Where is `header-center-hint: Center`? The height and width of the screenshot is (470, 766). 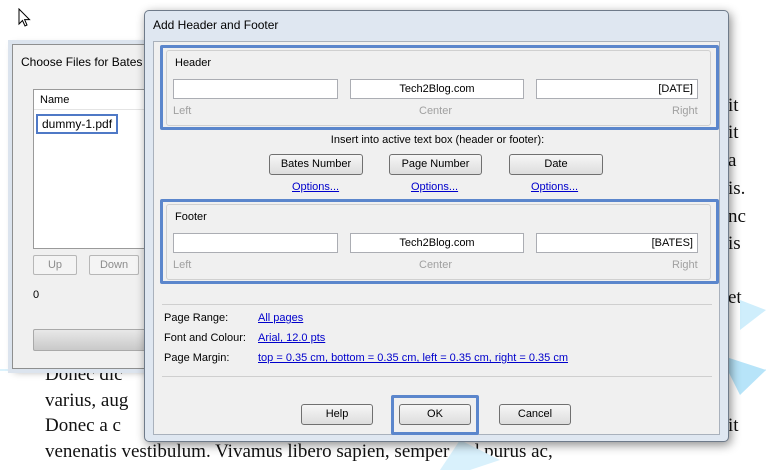
header-center-hint: Center is located at coordinates (436, 111).